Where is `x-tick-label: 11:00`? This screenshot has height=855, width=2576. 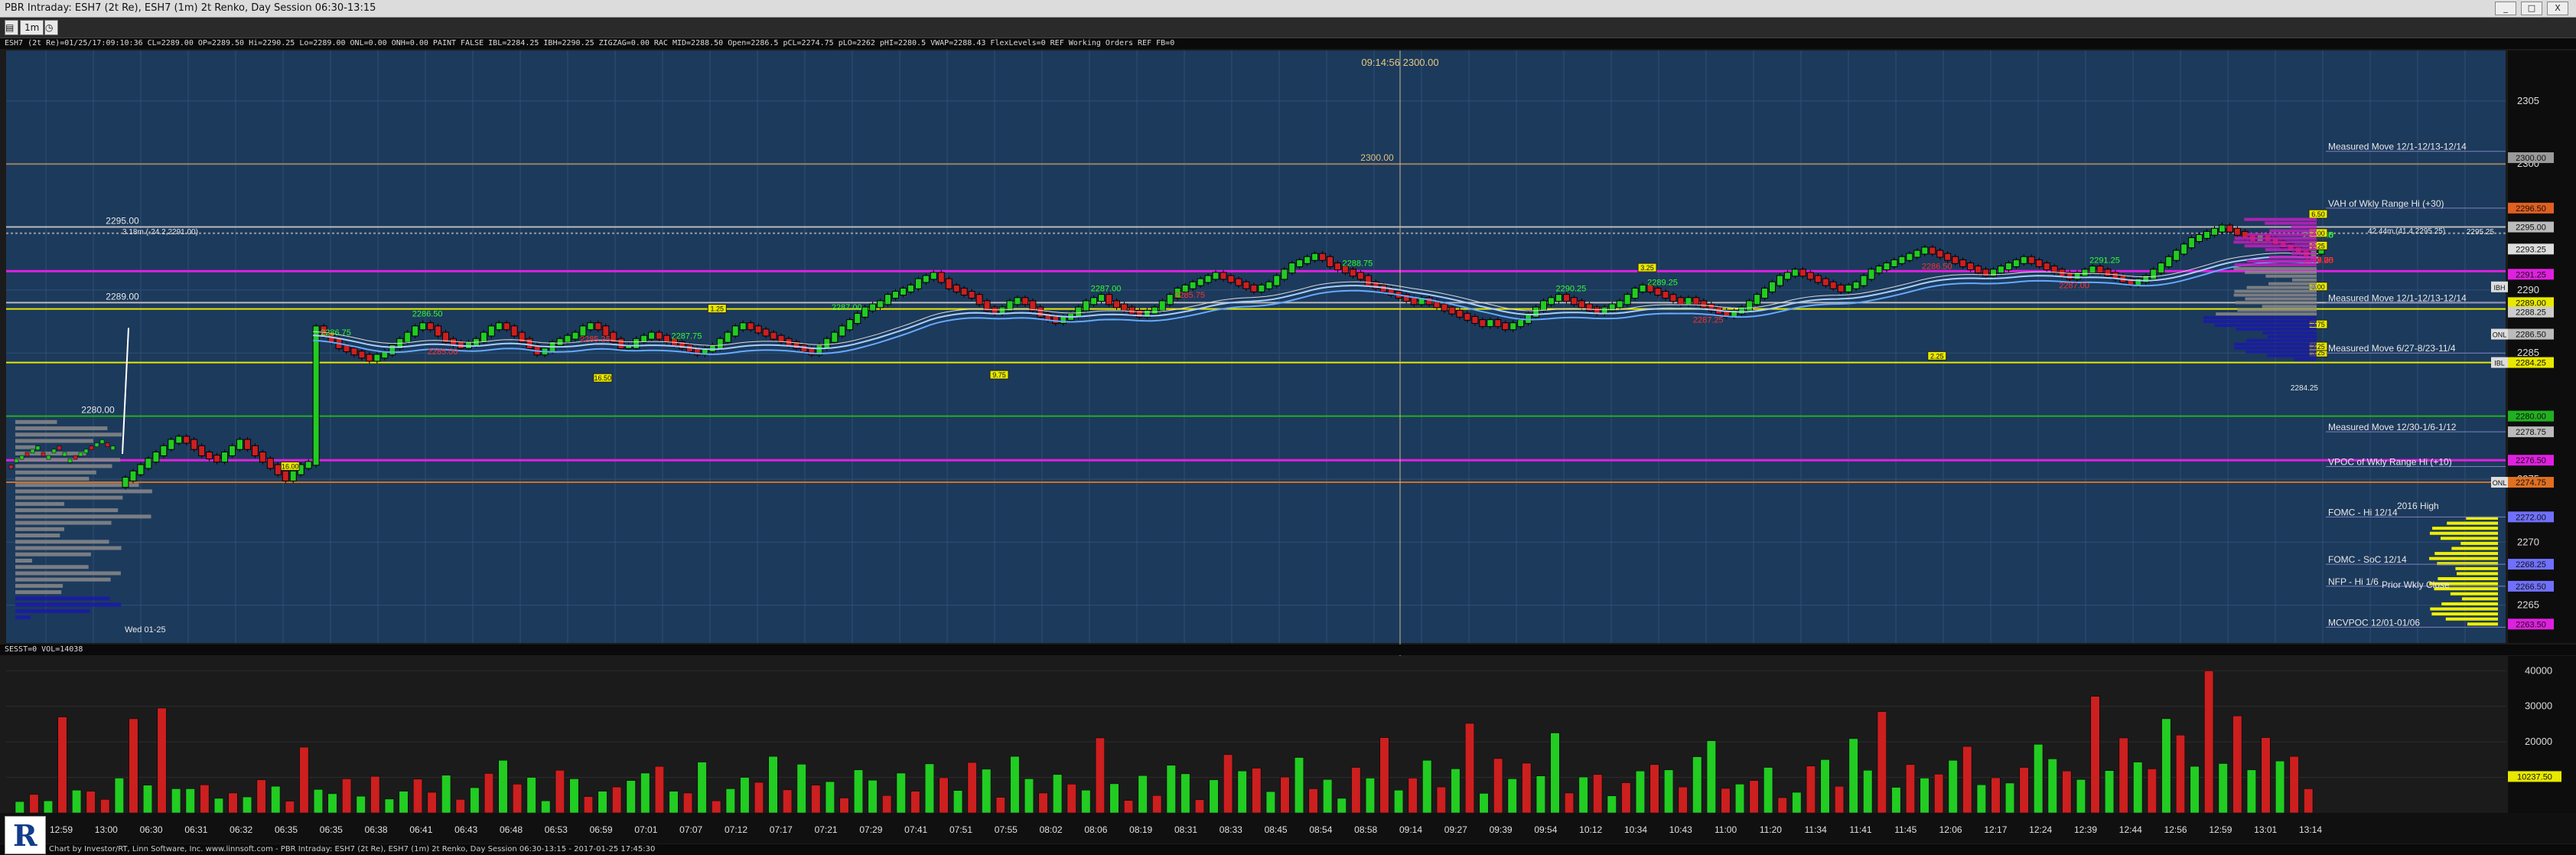 x-tick-label: 11:00 is located at coordinates (1726, 830).